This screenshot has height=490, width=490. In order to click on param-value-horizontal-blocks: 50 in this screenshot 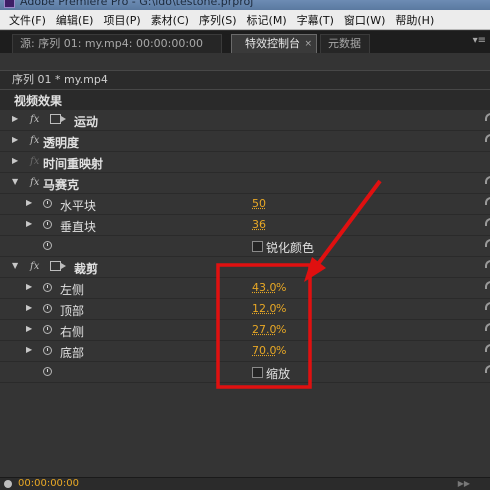, I will do `click(259, 203)`.